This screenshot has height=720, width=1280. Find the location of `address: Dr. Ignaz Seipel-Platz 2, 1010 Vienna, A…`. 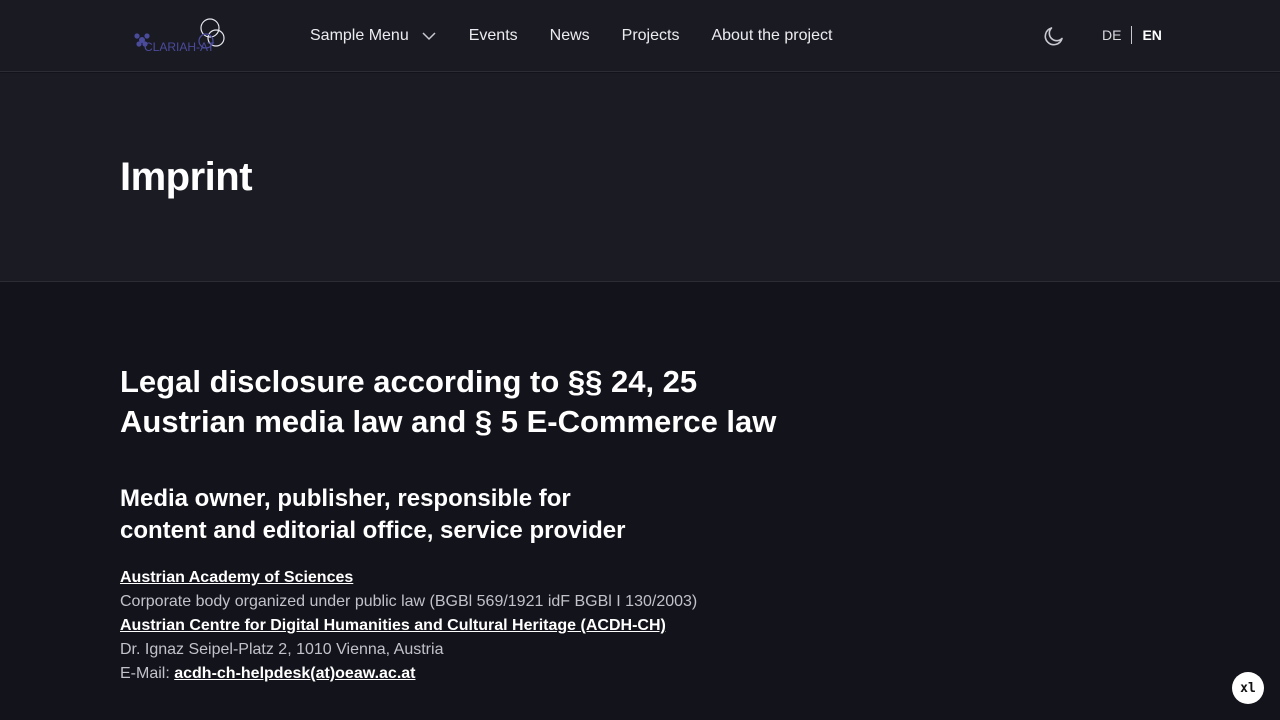

address: Dr. Ignaz Seipel-Platz 2, 1010 Vienna, A… is located at coordinates (282, 649).